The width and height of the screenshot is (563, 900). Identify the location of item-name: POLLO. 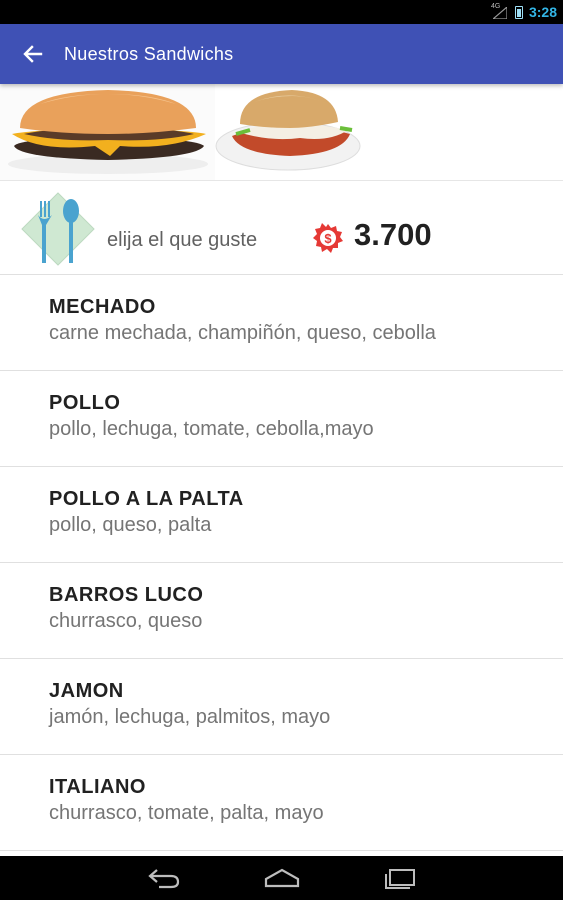
(85, 403).